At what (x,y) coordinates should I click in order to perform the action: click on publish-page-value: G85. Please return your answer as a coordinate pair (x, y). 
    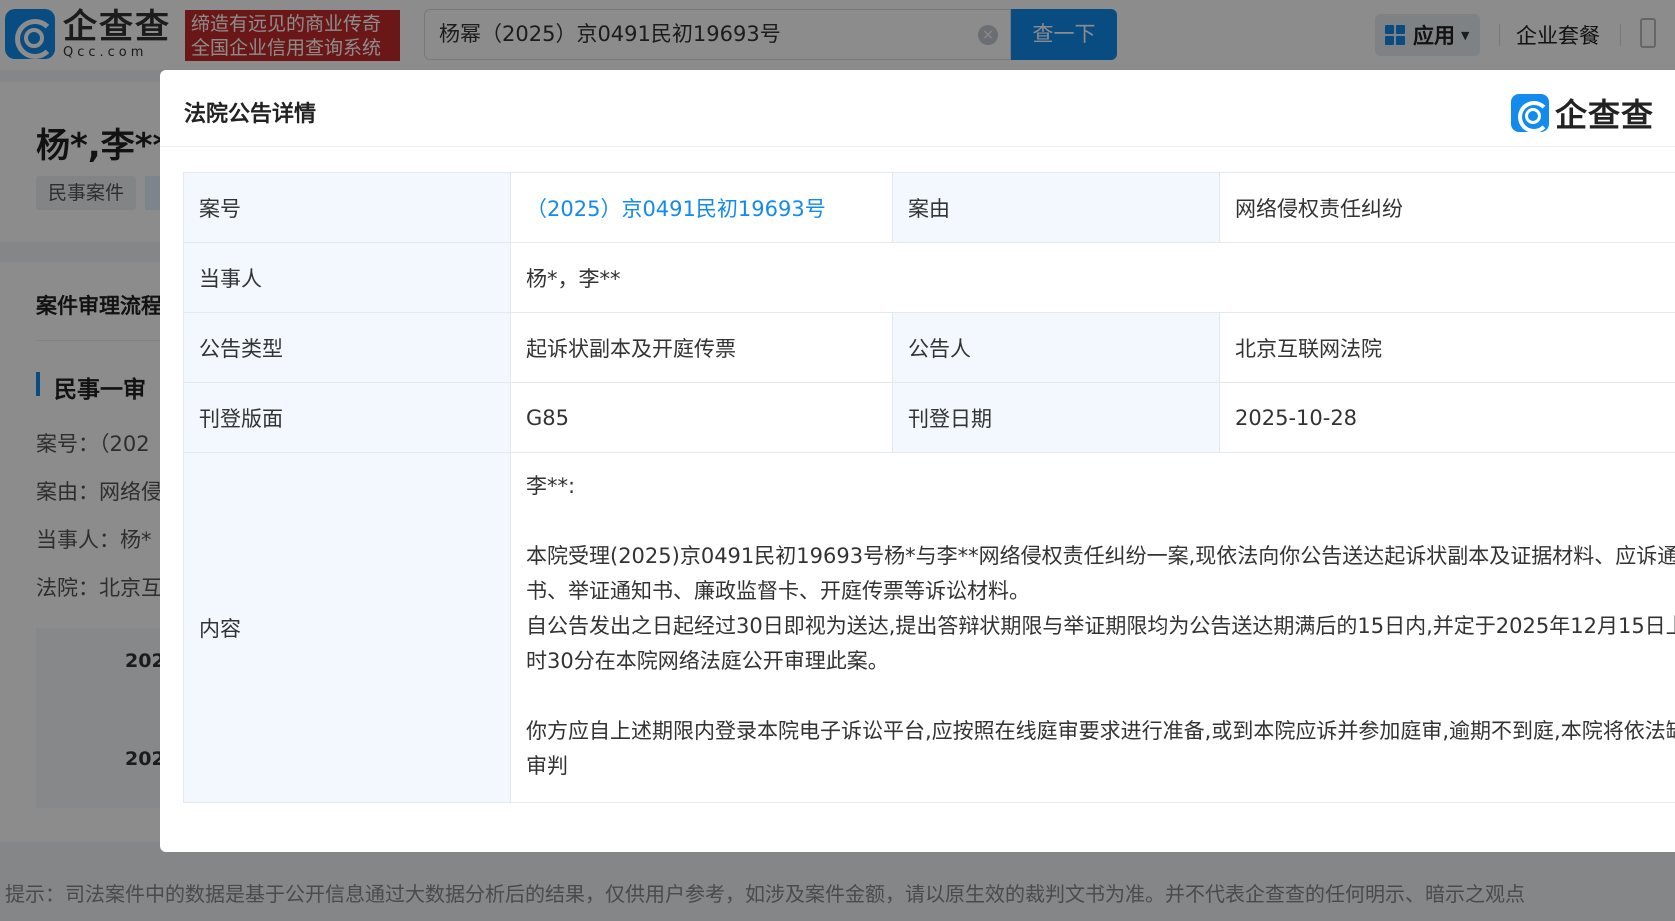
    Looking at the image, I should click on (701, 417).